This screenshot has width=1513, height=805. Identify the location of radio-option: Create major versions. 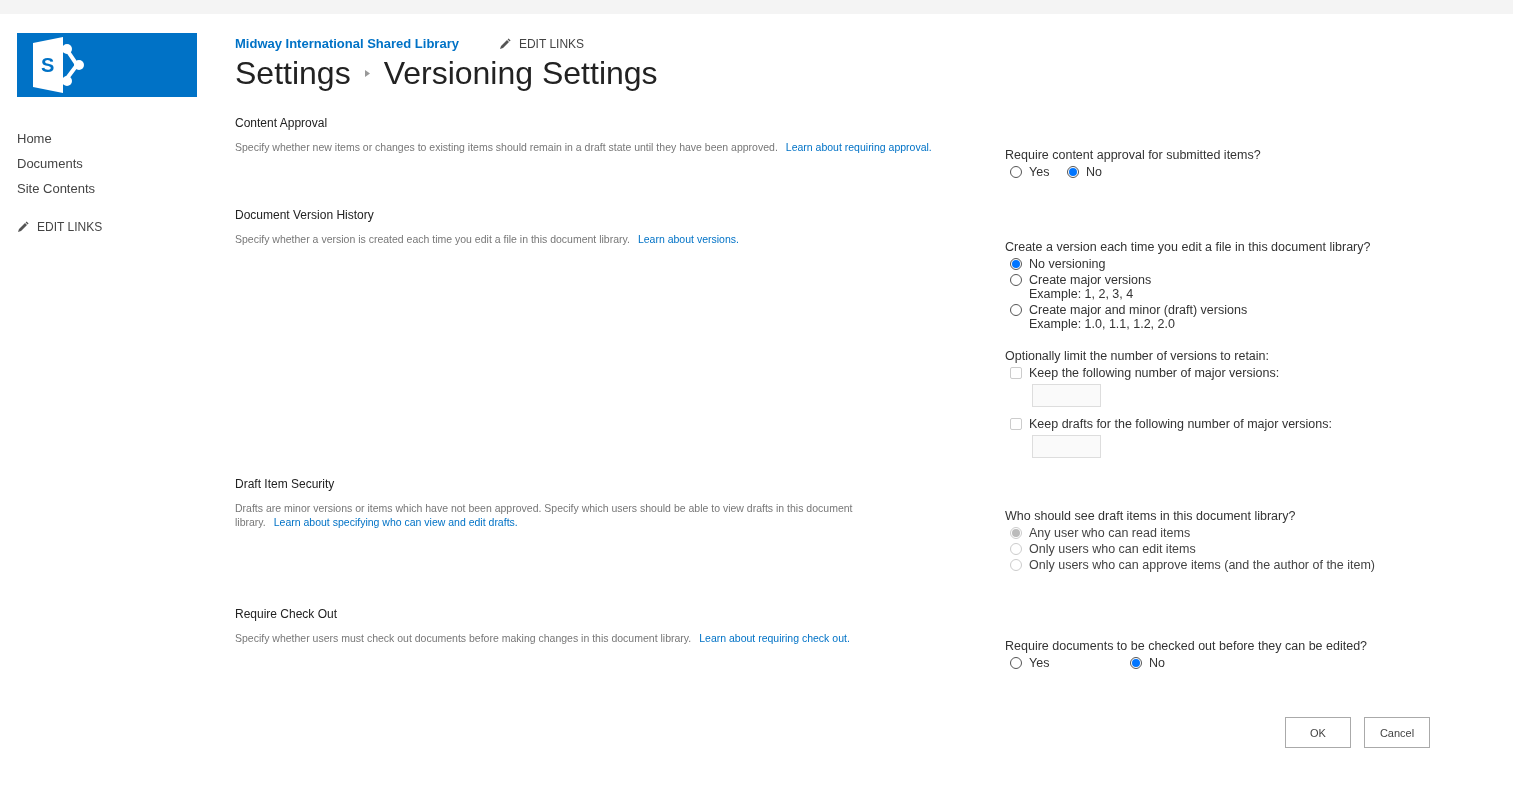
(1261, 280).